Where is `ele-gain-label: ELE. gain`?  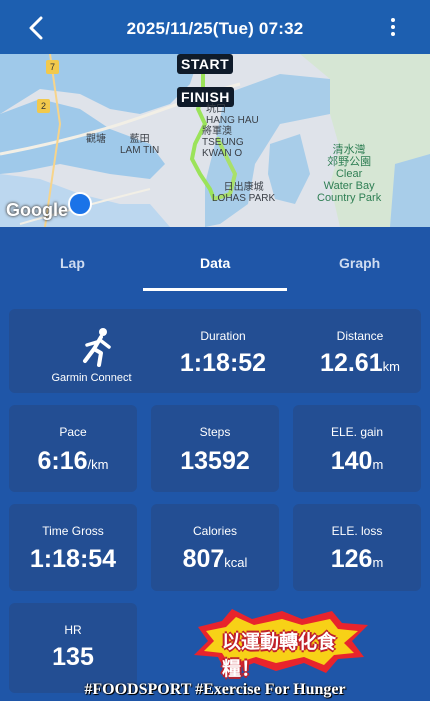 ele-gain-label: ELE. gain is located at coordinates (357, 432).